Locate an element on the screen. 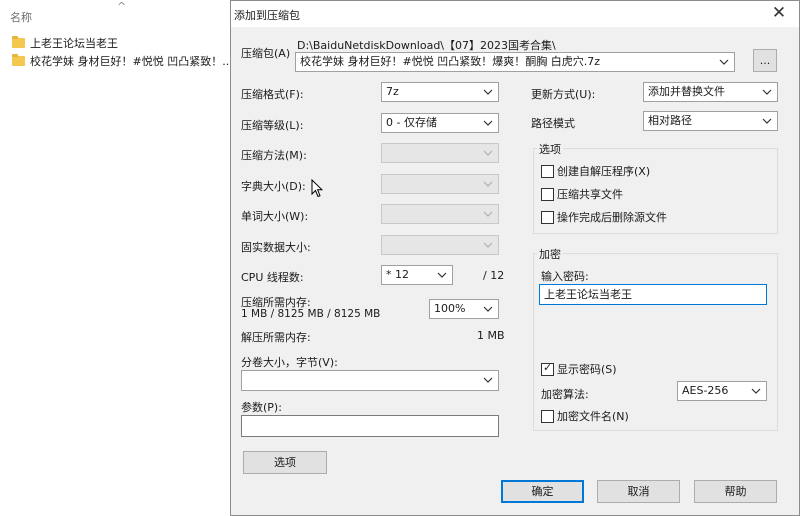 The height and width of the screenshot is (516, 800). decompress-memory-value: 1 MB is located at coordinates (491, 335).